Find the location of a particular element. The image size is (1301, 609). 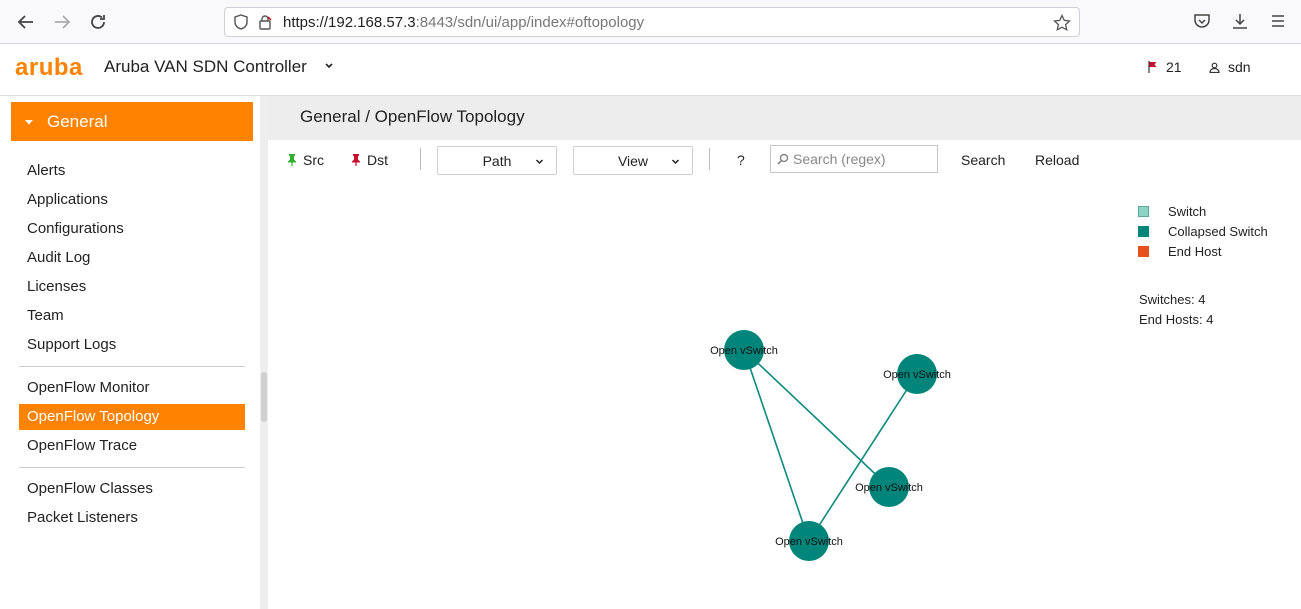

arrow-right-icon is located at coordinates (63, 22).